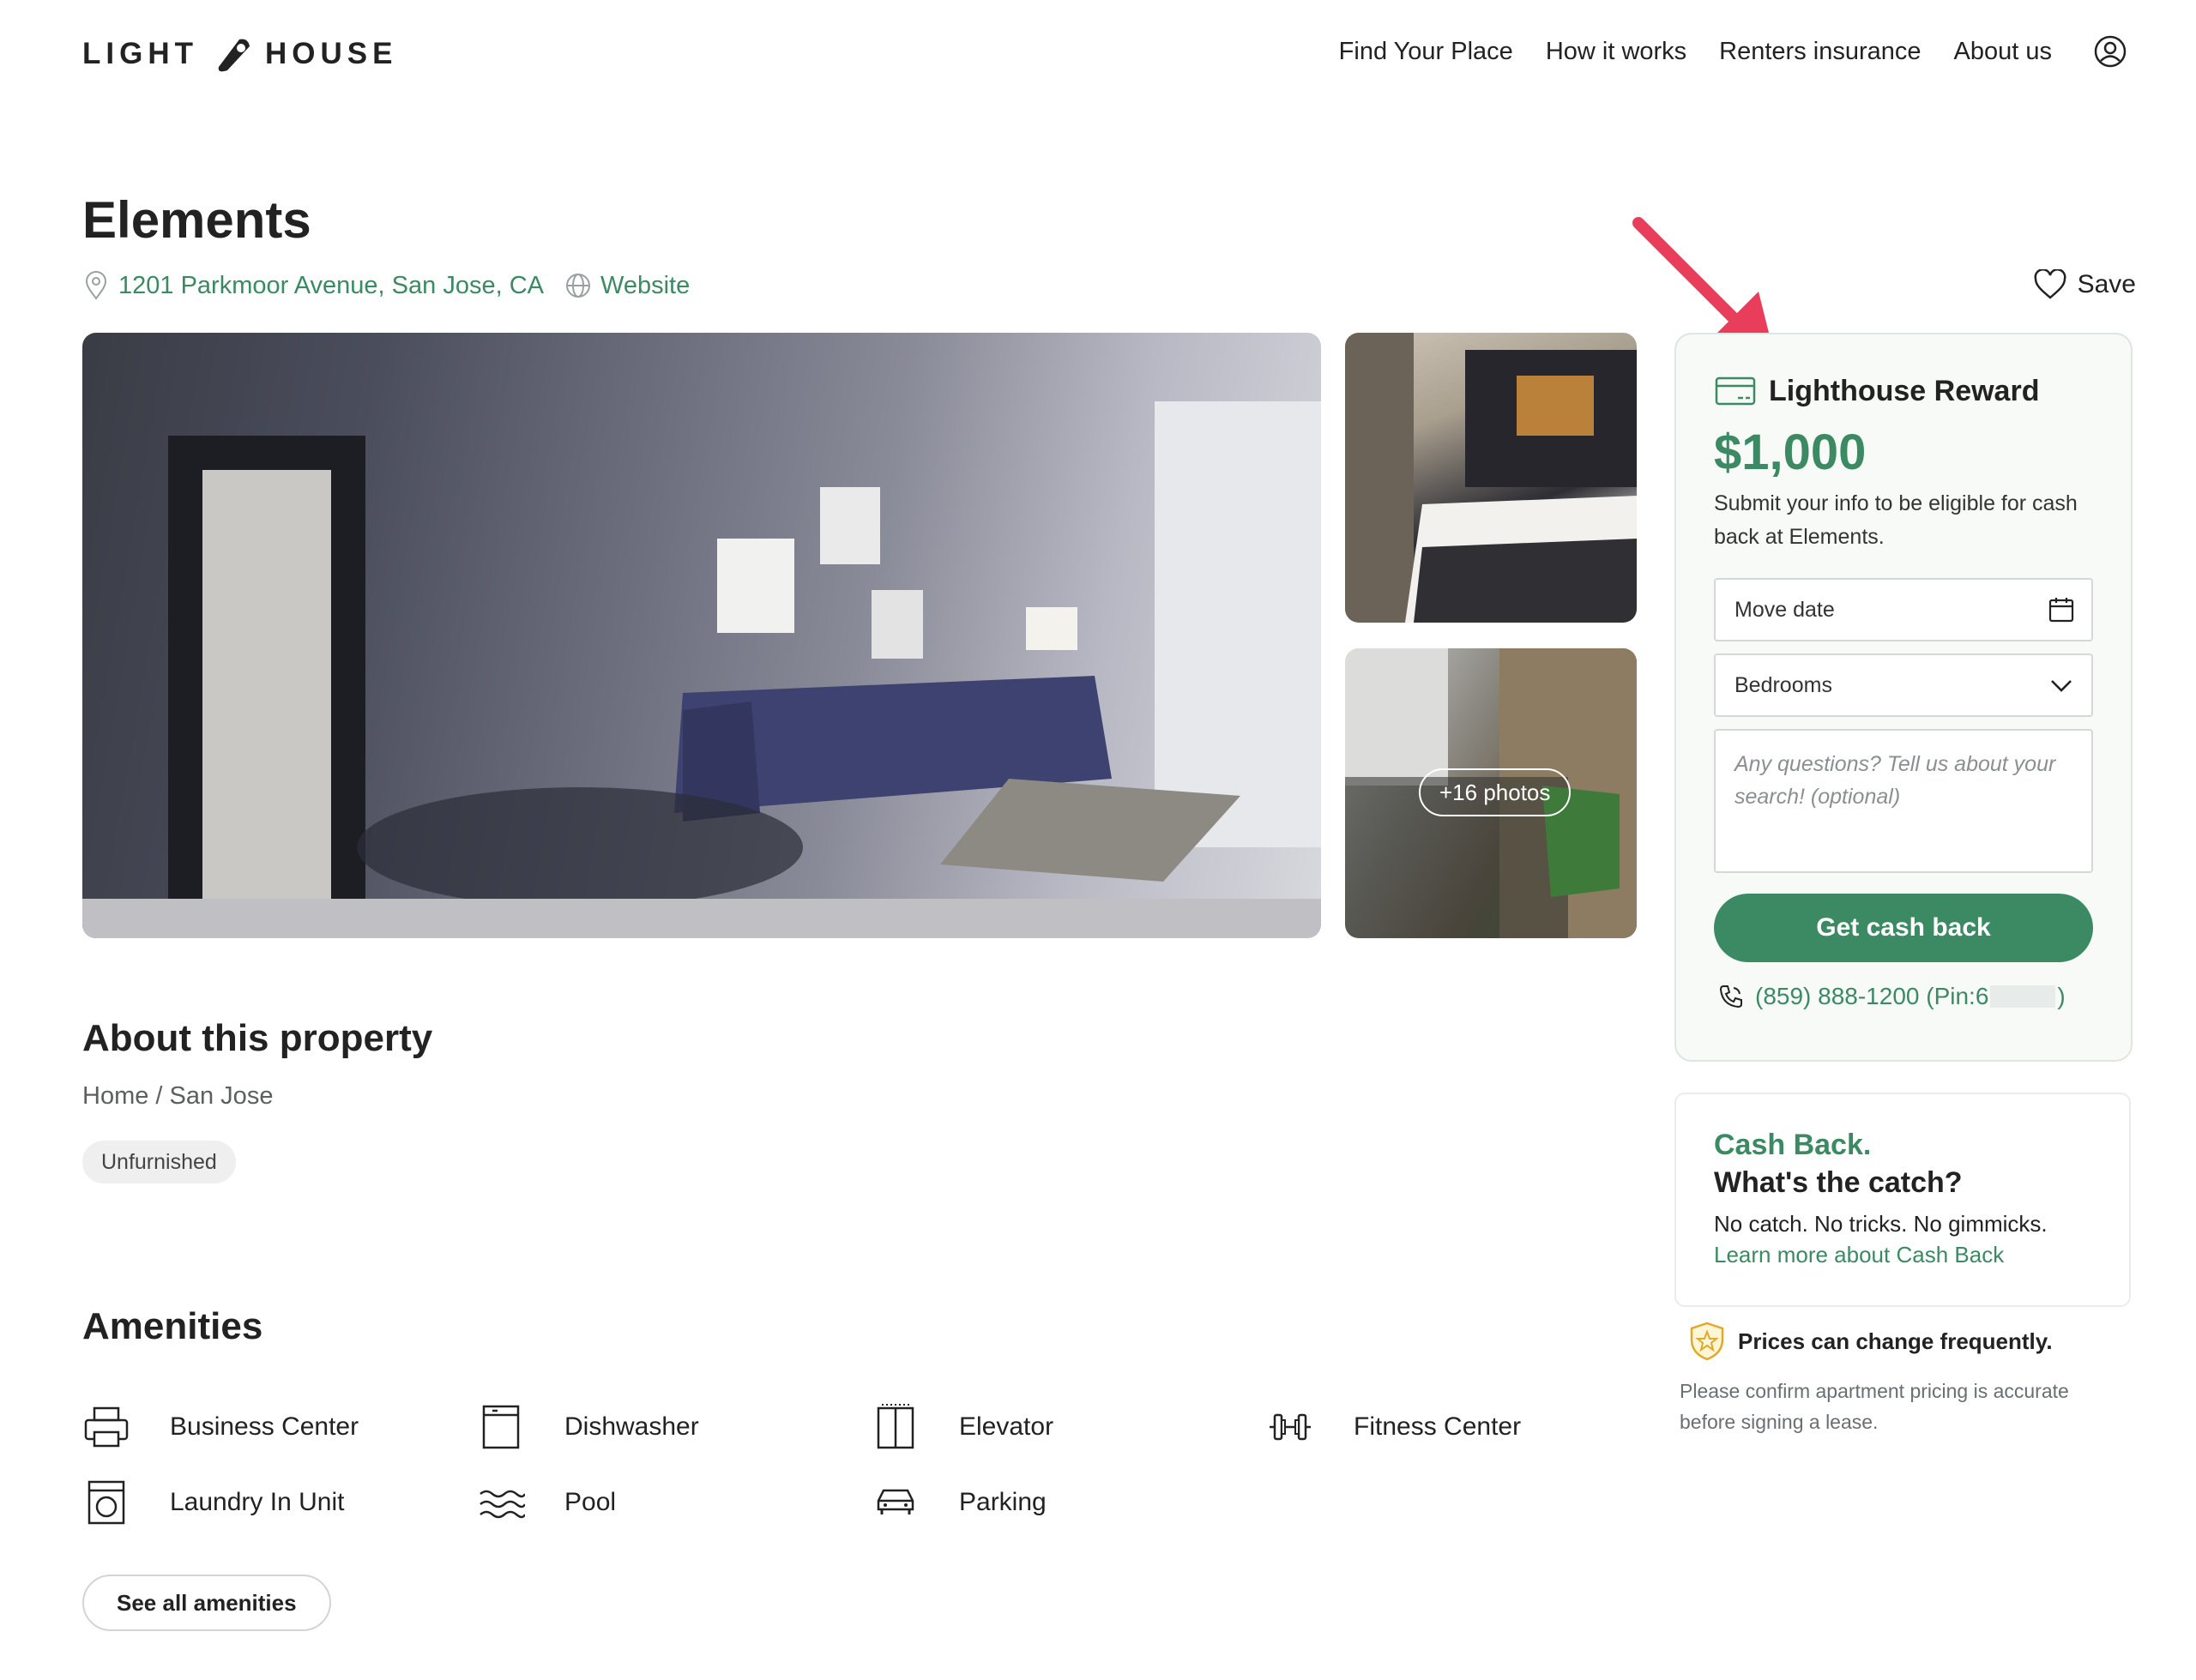 Image resolution: width=2196 pixels, height=1680 pixels. I want to click on amenity-label: Elevator, so click(1007, 1426).